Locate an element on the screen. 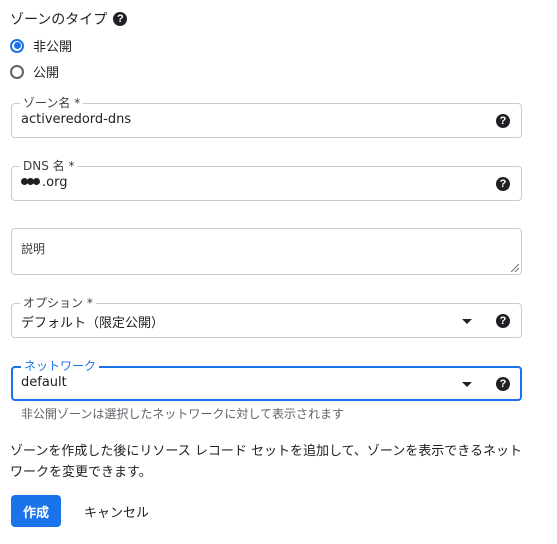 The image size is (557, 544). description-placeholder: 説明 is located at coordinates (33, 249).